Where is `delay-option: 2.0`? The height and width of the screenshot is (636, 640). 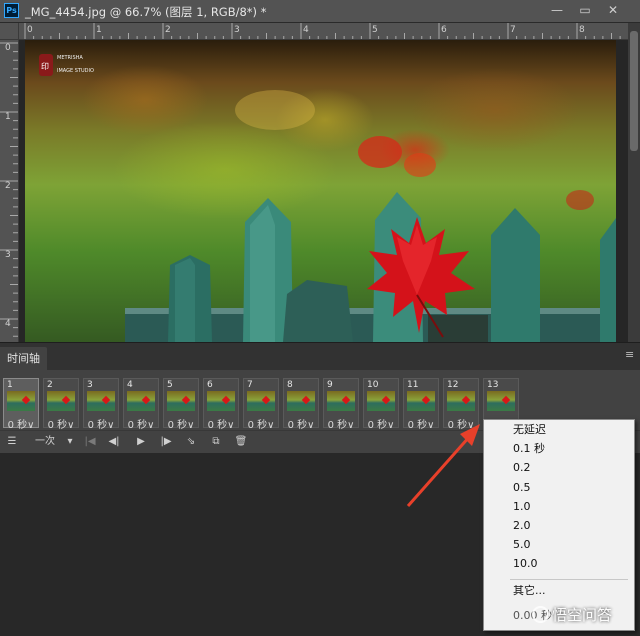 delay-option: 2.0 is located at coordinates (522, 526).